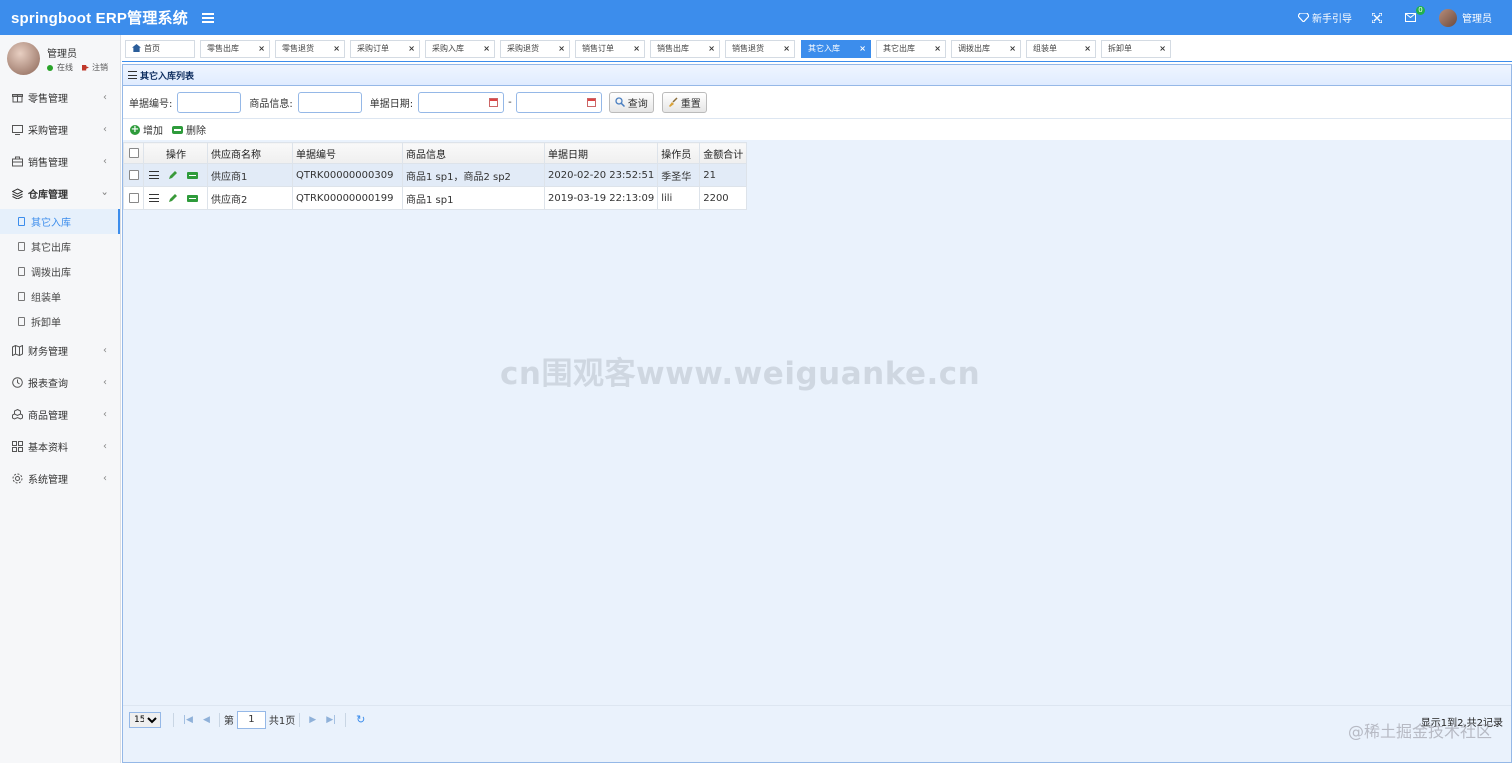  What do you see at coordinates (1448, 17) in the screenshot?
I see `avatar` at bounding box center [1448, 17].